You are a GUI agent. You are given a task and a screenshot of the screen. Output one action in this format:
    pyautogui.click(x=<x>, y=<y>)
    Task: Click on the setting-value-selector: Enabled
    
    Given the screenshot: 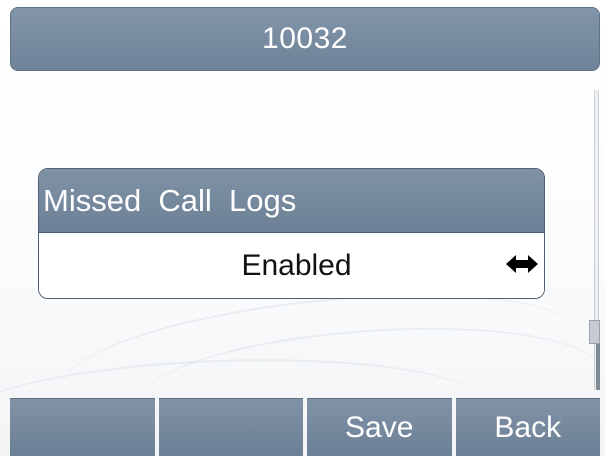 What is the action you would take?
    pyautogui.click(x=291, y=265)
    